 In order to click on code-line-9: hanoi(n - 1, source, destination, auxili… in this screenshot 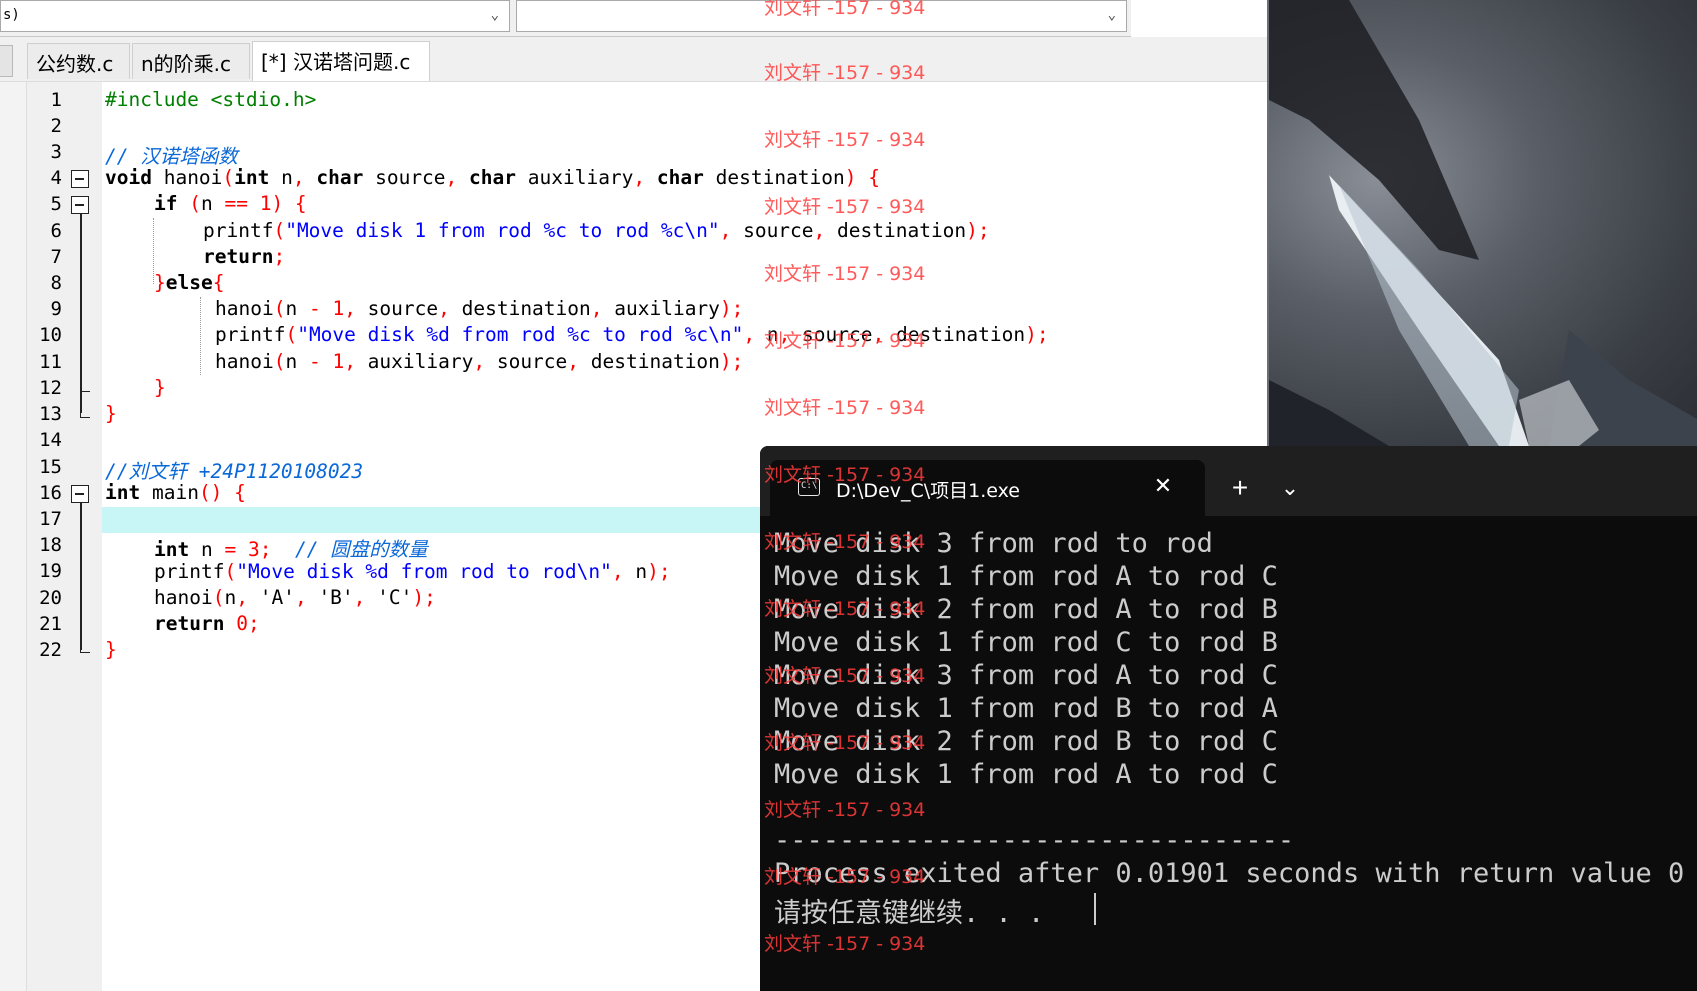, I will do `click(479, 308)`.